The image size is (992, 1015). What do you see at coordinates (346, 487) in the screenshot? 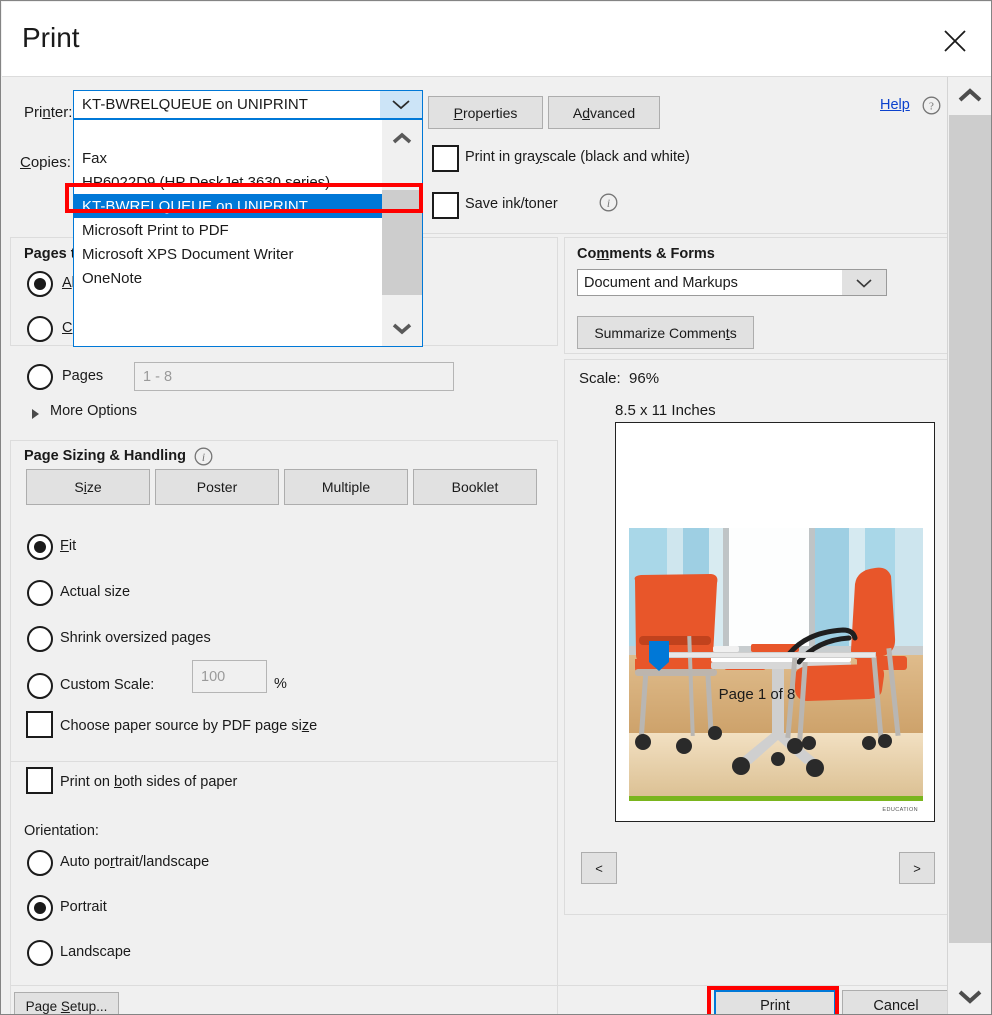
I see `multiple-button: Multiple` at bounding box center [346, 487].